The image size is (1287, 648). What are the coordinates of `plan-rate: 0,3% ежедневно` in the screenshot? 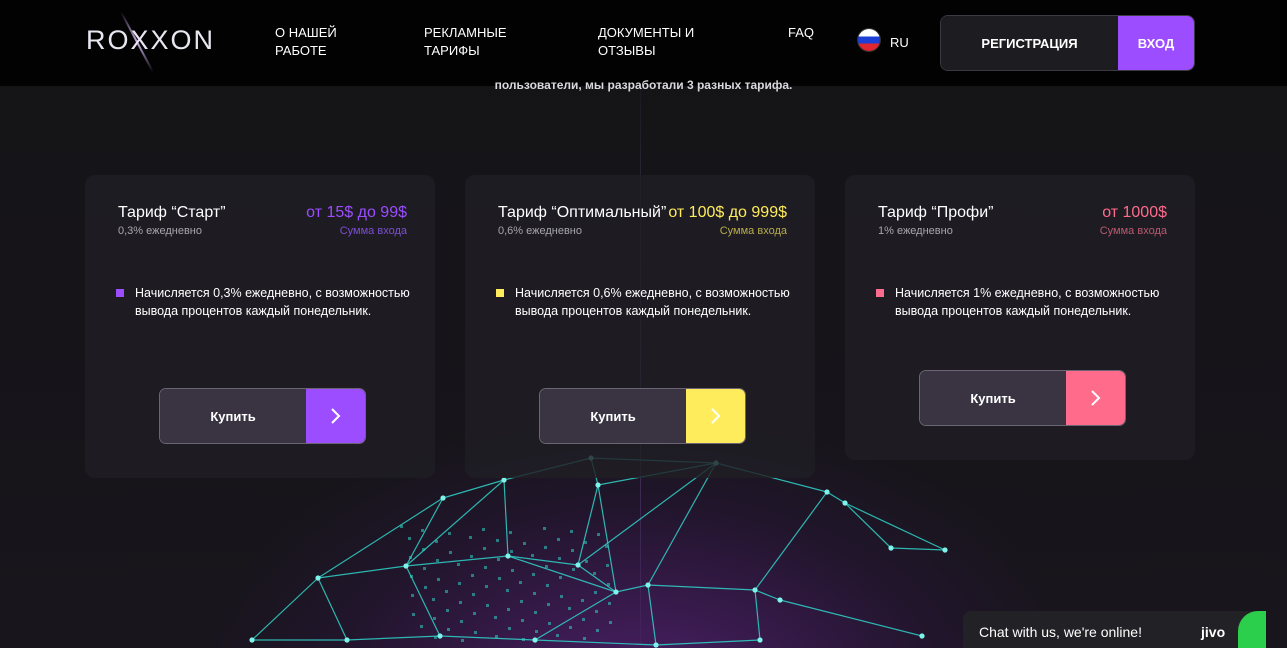 It's located at (160, 231).